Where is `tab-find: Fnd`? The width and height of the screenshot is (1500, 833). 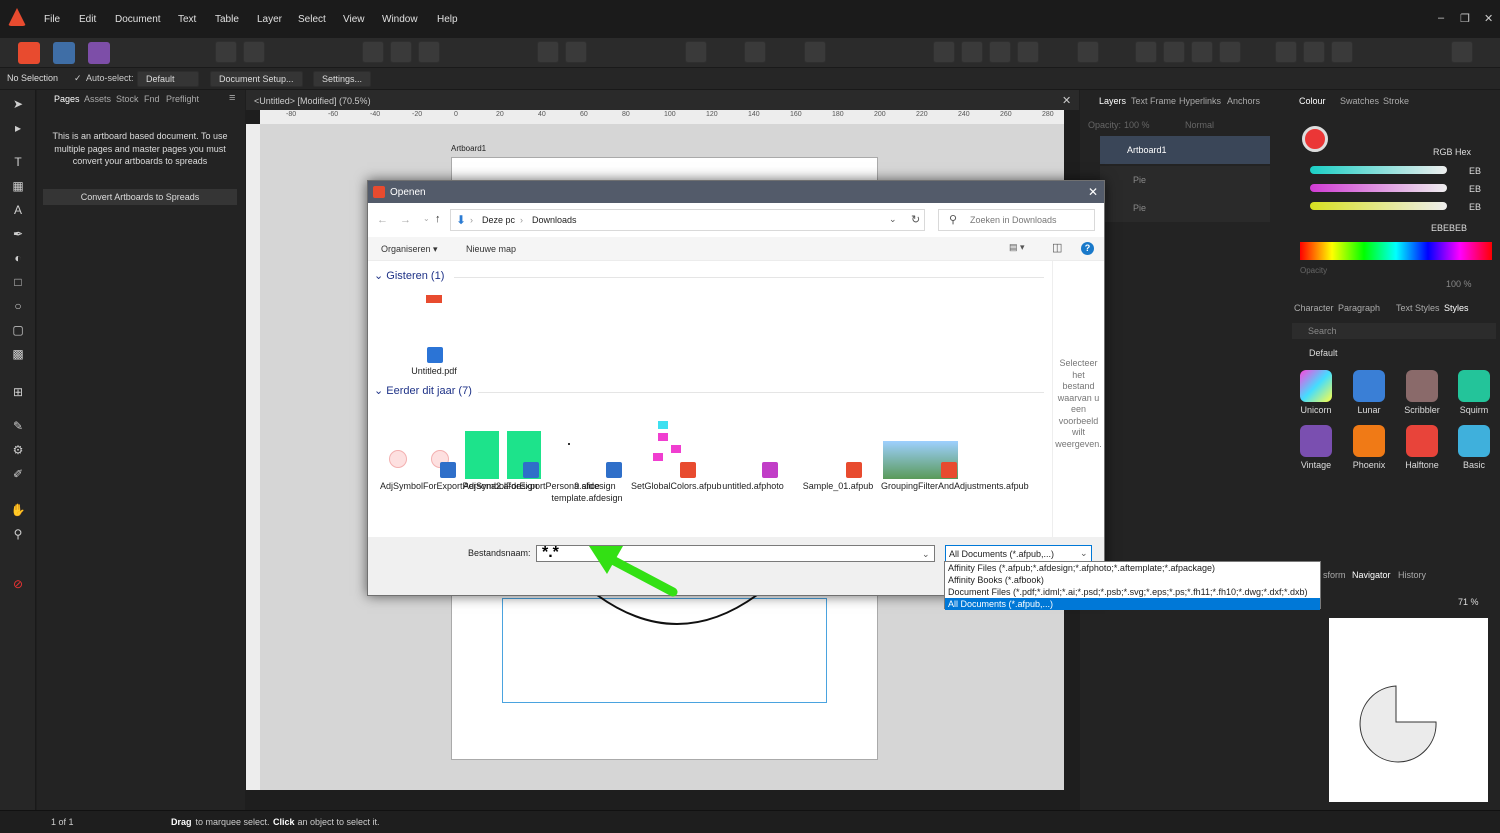
tab-find: Fnd is located at coordinates (152, 99).